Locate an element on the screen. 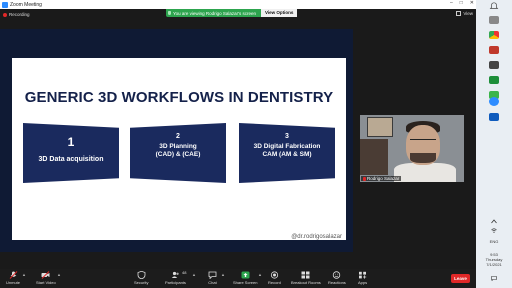 The image size is (512, 288). wifi-icon is located at coordinates (494, 230).